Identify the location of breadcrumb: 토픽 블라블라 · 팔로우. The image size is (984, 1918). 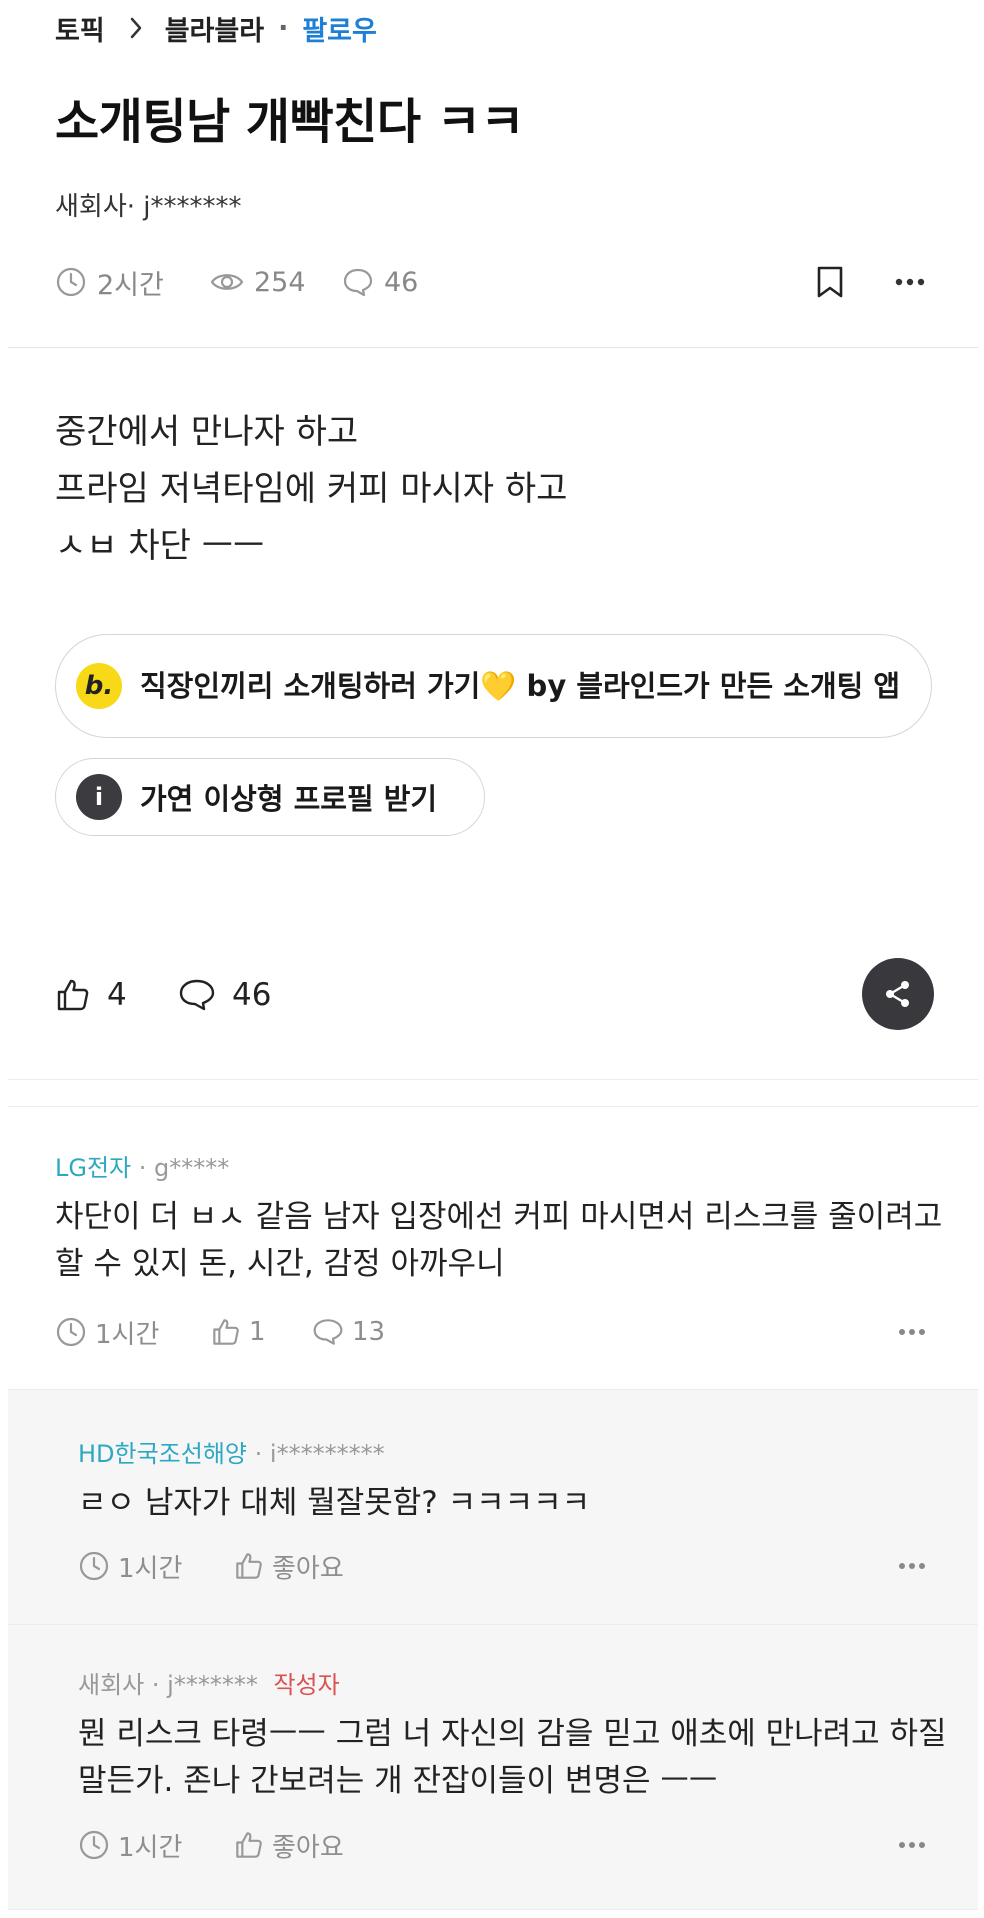
(216, 28).